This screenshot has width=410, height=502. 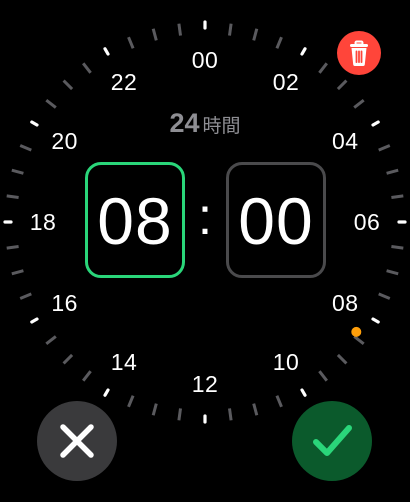 I want to click on close-icon, so click(x=77, y=441).